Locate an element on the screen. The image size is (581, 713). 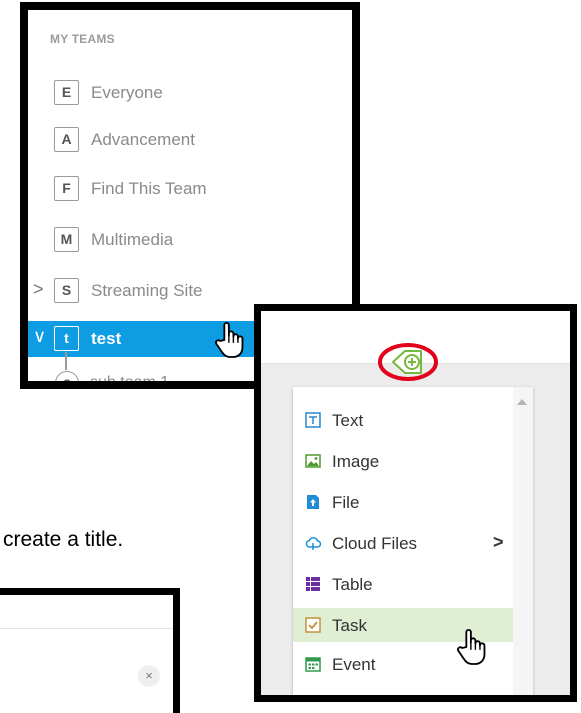
team-badge: F is located at coordinates (66, 188).